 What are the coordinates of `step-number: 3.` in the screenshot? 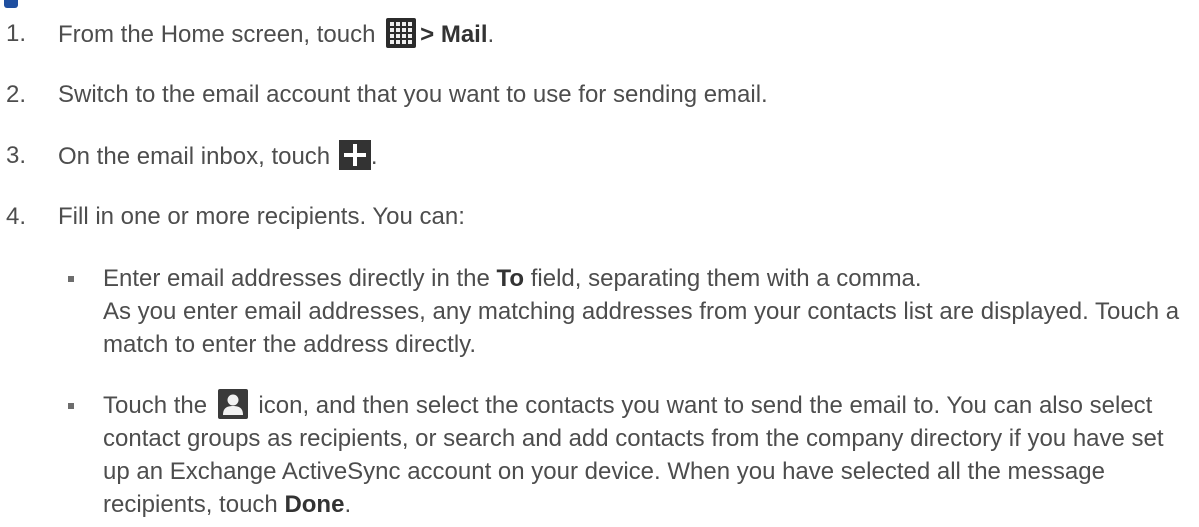 It's located at (16, 155).